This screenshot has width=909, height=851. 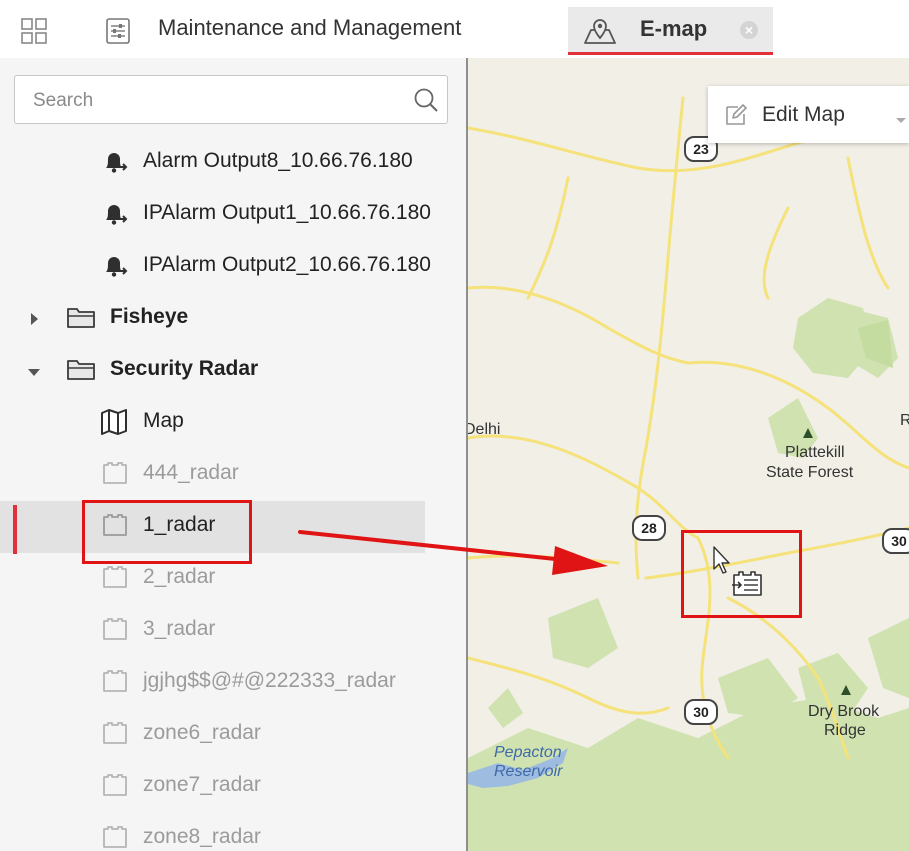 I want to click on map-place-label: R, so click(x=904, y=420).